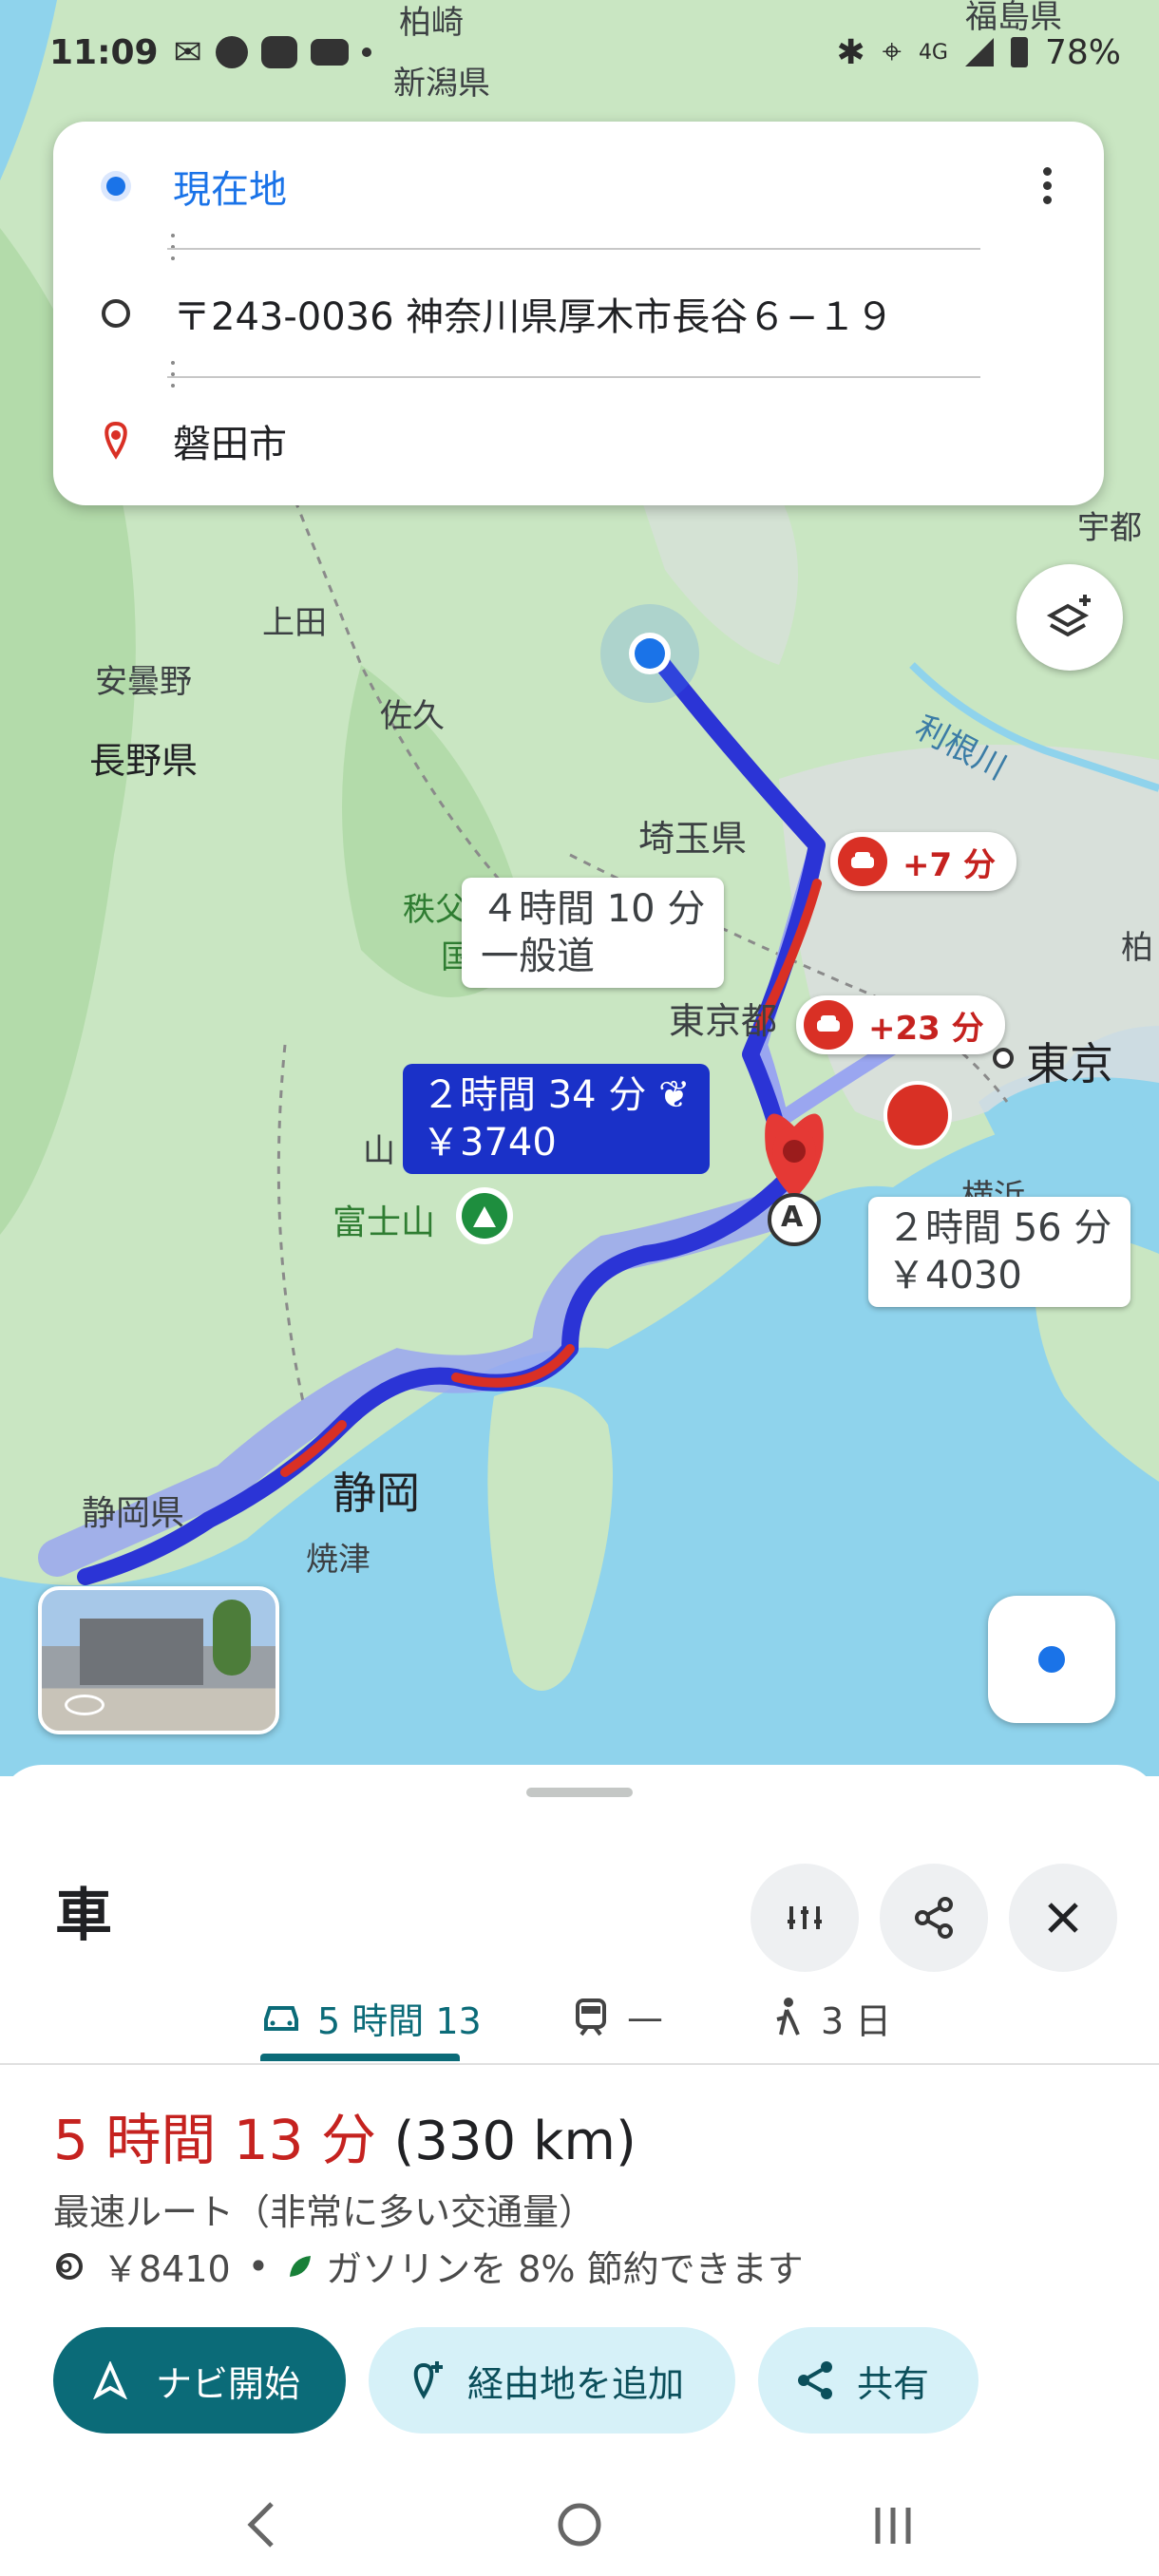  What do you see at coordinates (593, 909) in the screenshot?
I see `alt-route-time: ４時間 10 分` at bounding box center [593, 909].